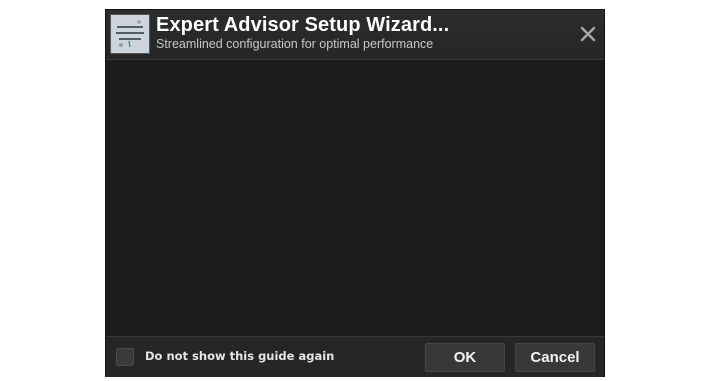  I want to click on cancel-button: Cancel, so click(555, 357).